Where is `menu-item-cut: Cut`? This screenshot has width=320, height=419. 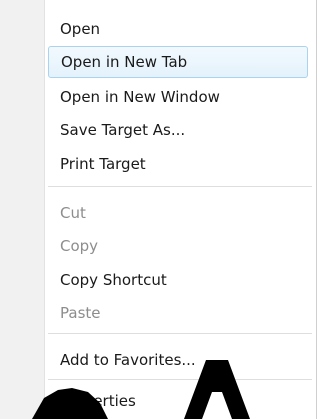
menu-item-cut: Cut is located at coordinates (179, 213).